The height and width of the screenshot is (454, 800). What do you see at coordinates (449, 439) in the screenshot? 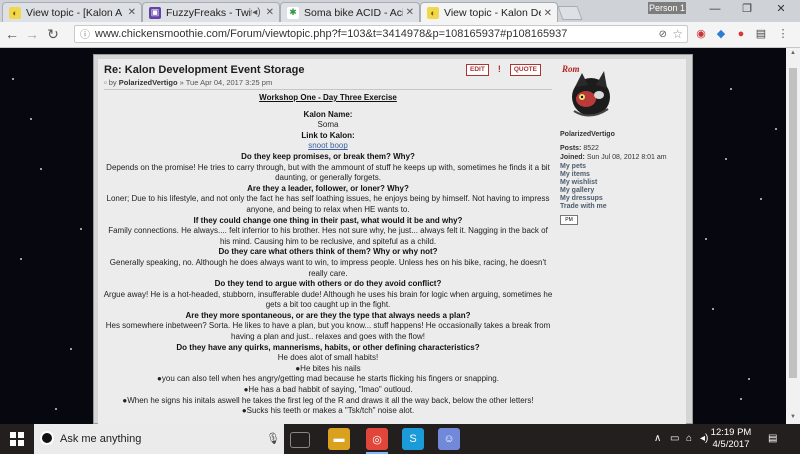
I see `discord-icon: ☺` at bounding box center [449, 439].